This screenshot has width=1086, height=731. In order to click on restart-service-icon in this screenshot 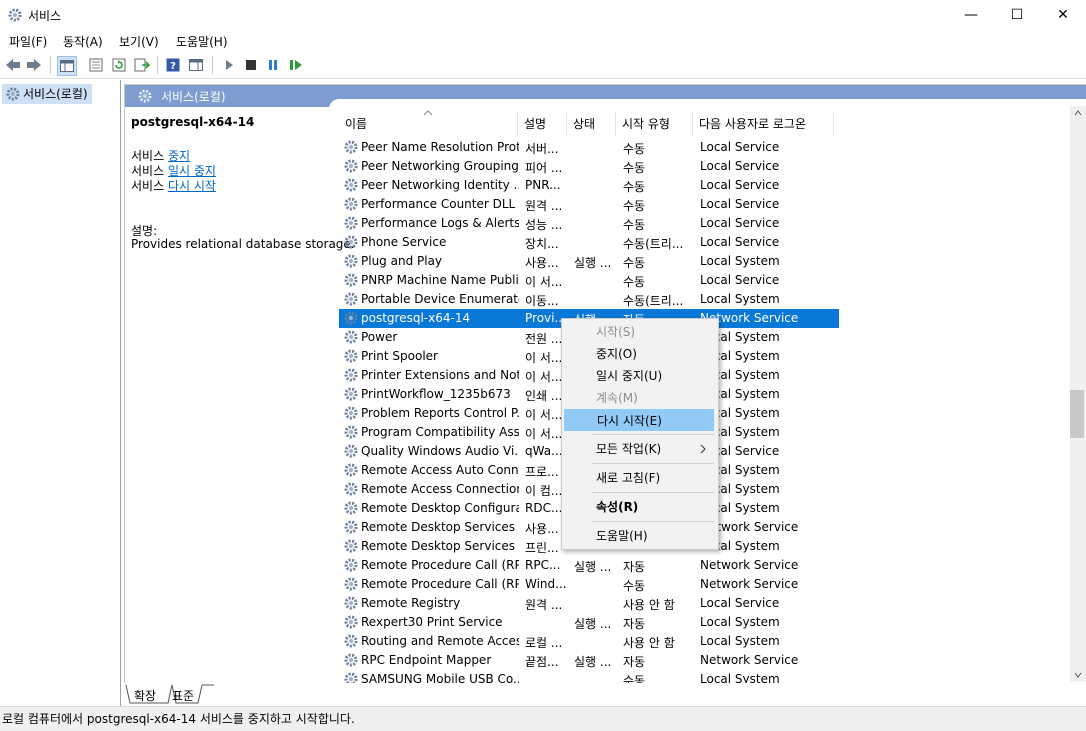, I will do `click(296, 65)`.